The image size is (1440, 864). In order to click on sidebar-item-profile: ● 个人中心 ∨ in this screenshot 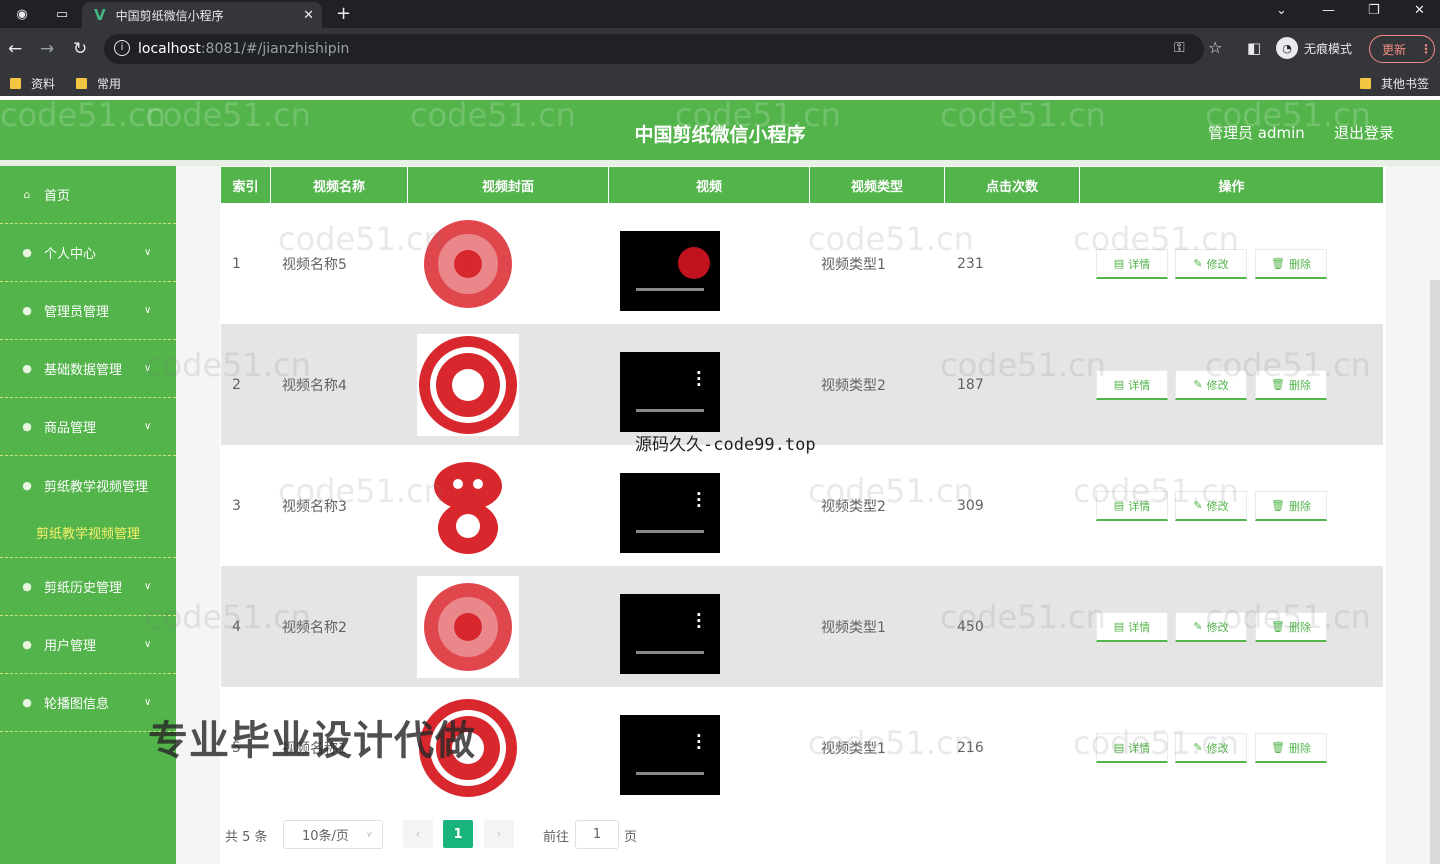, I will do `click(88, 253)`.